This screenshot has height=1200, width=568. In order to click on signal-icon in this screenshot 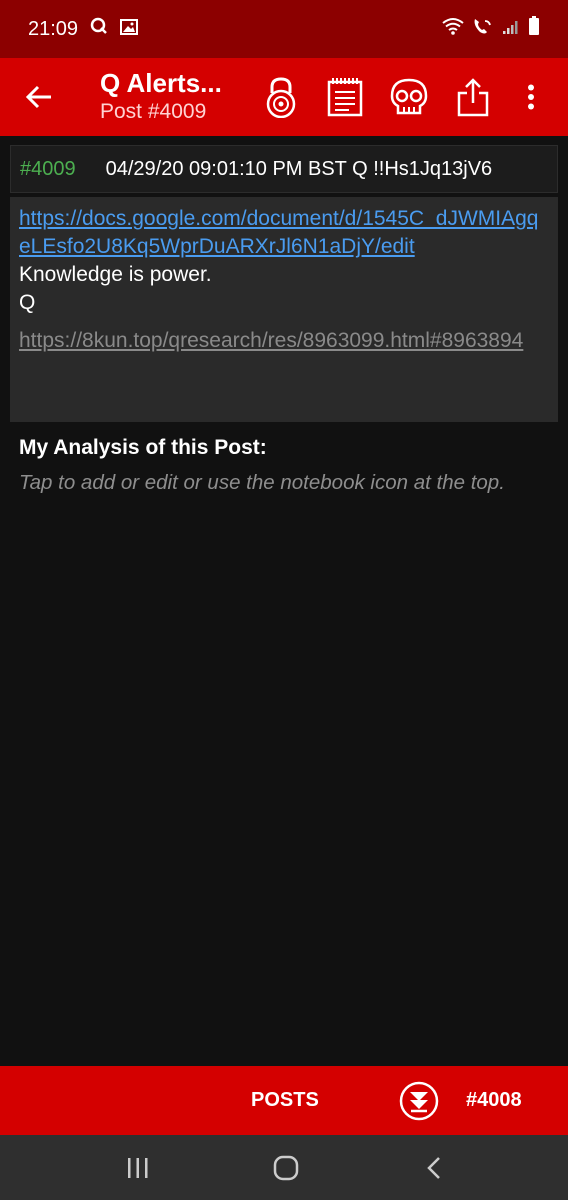, I will do `click(511, 29)`.